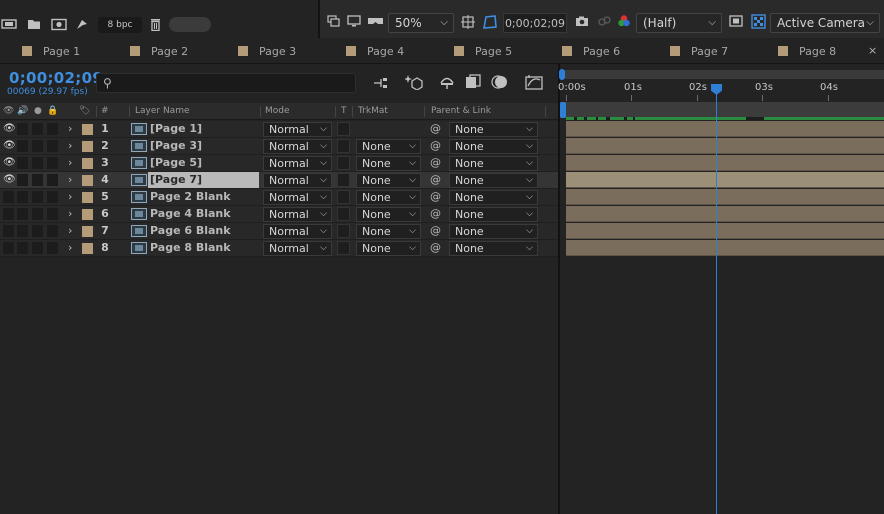 This screenshot has width=884, height=514. What do you see at coordinates (22, 111) in the screenshot?
I see `audio-speaker-icon: 🔊` at bounding box center [22, 111].